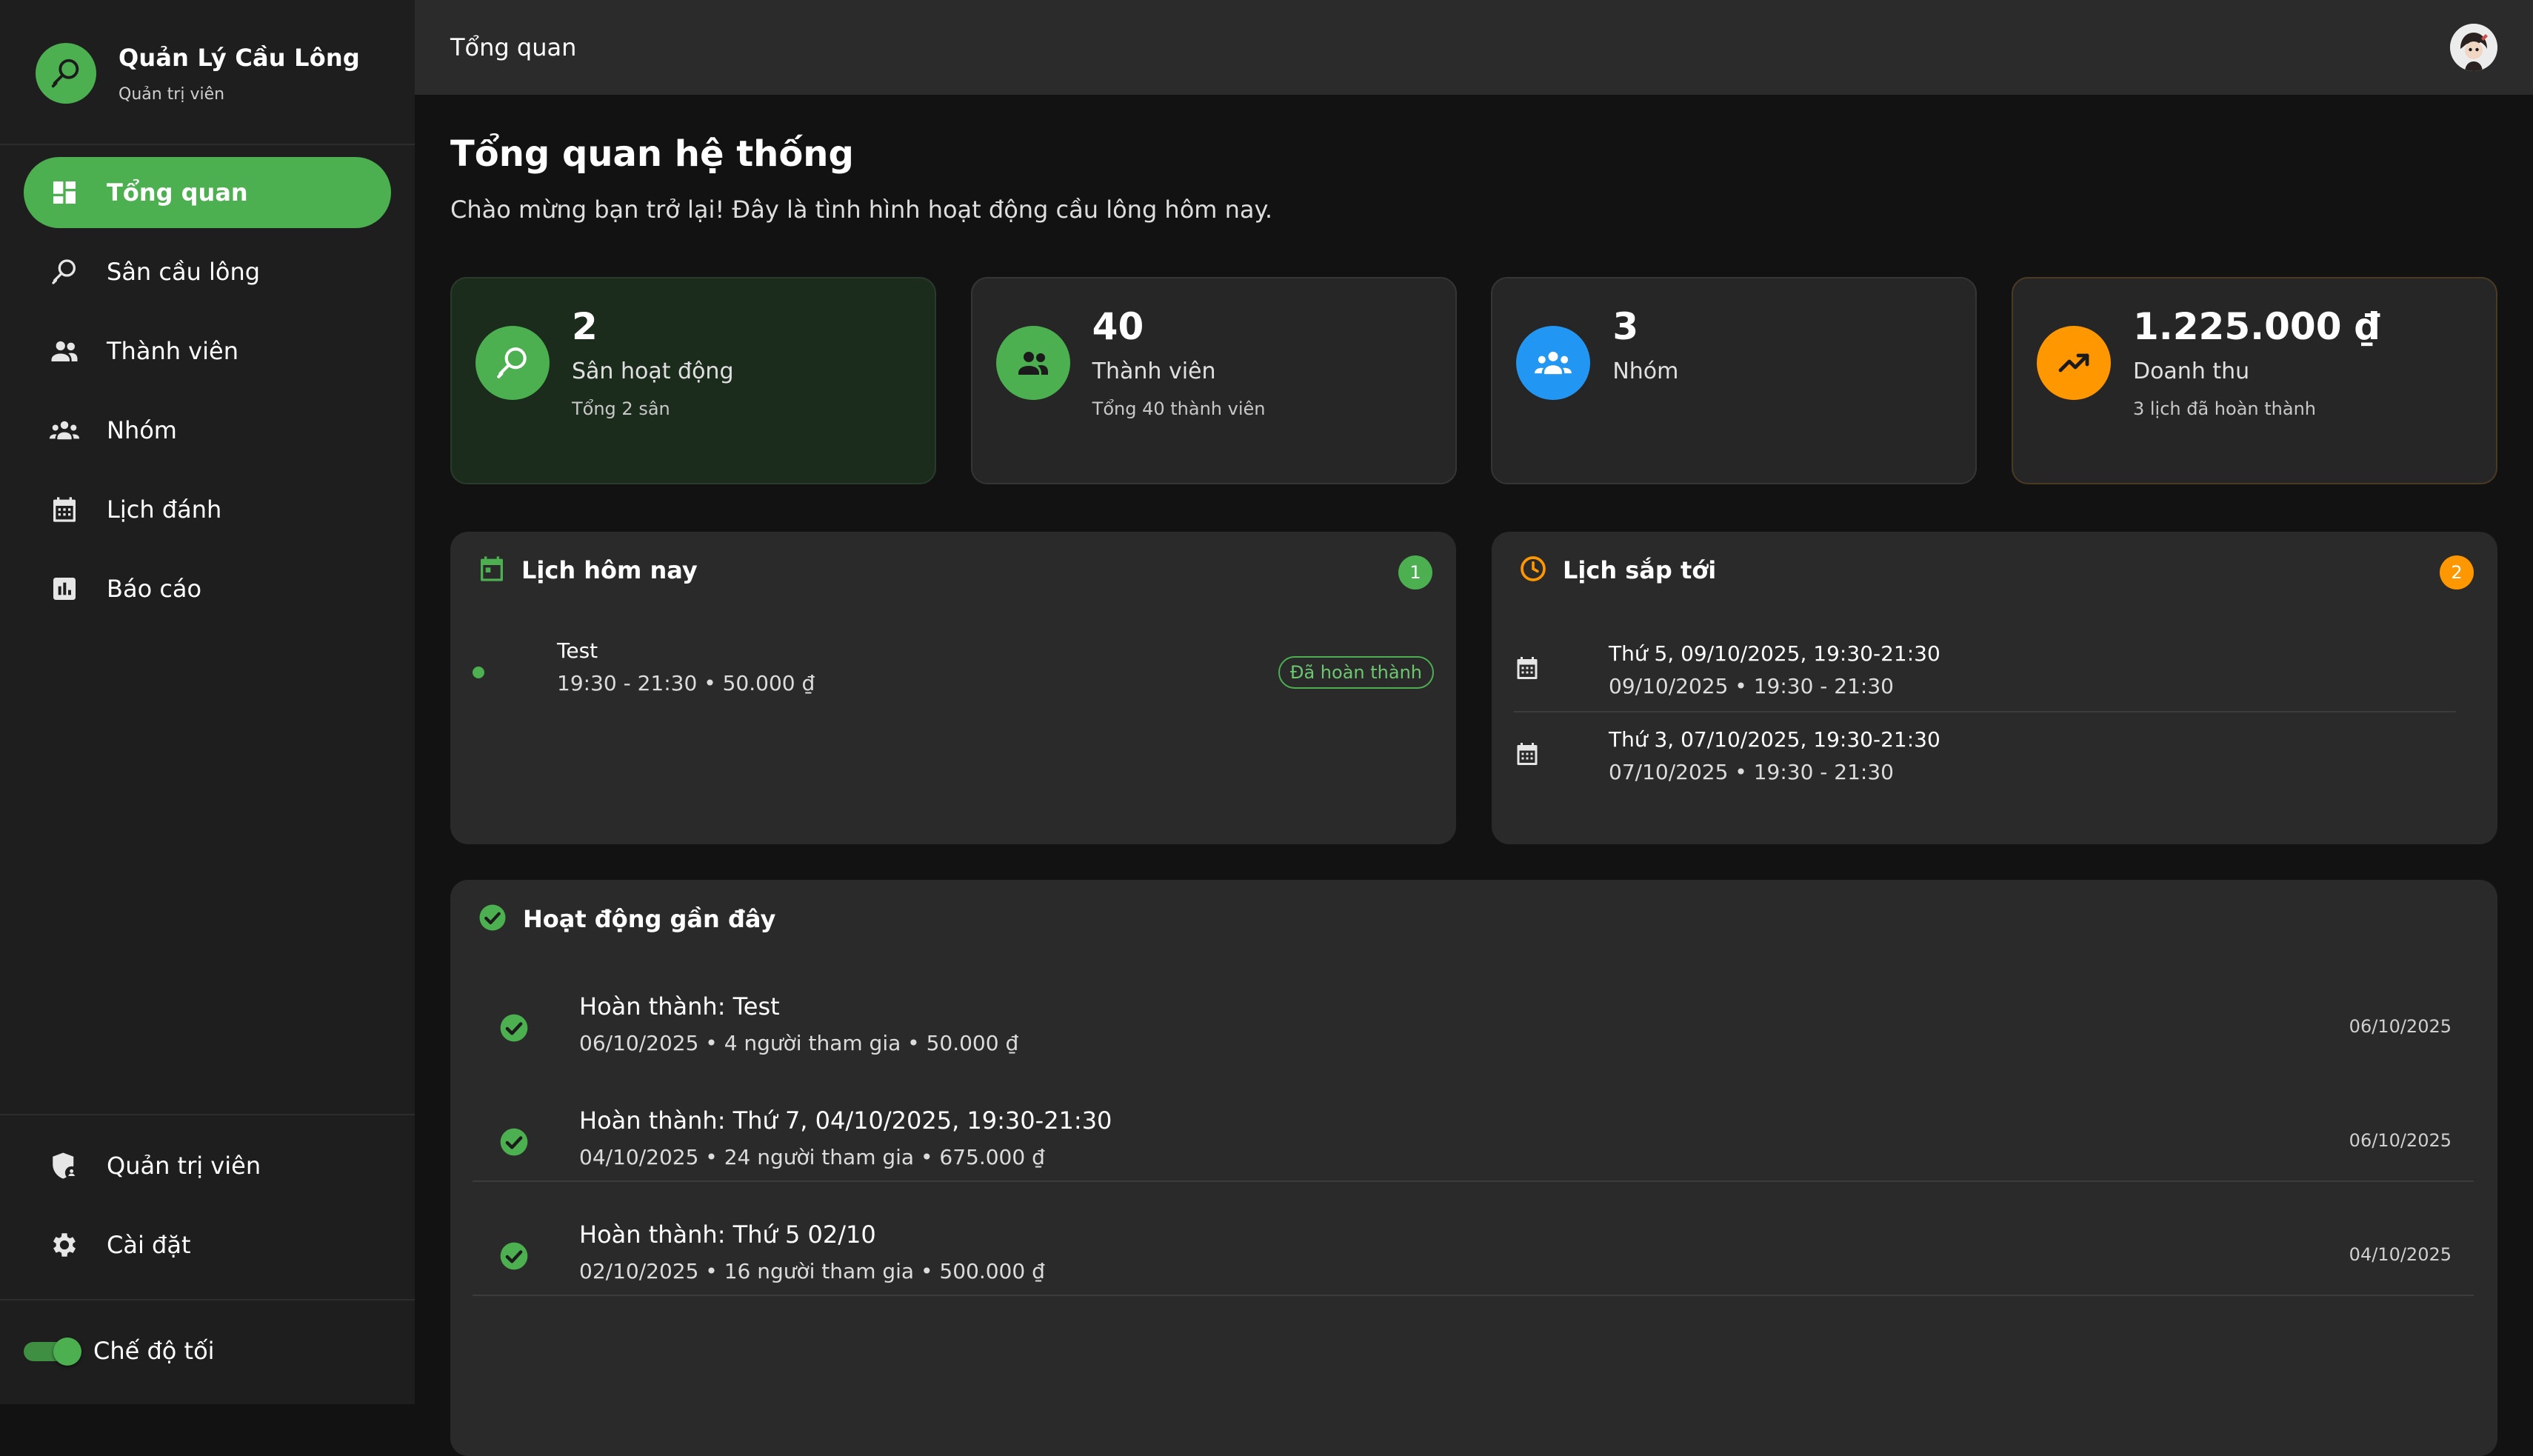 The image size is (2533, 1456). I want to click on count-badge: 2, so click(2457, 572).